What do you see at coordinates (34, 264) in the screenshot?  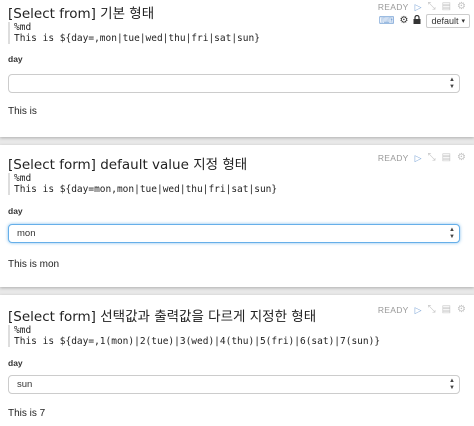 I see `paragraph-result: This is mon` at bounding box center [34, 264].